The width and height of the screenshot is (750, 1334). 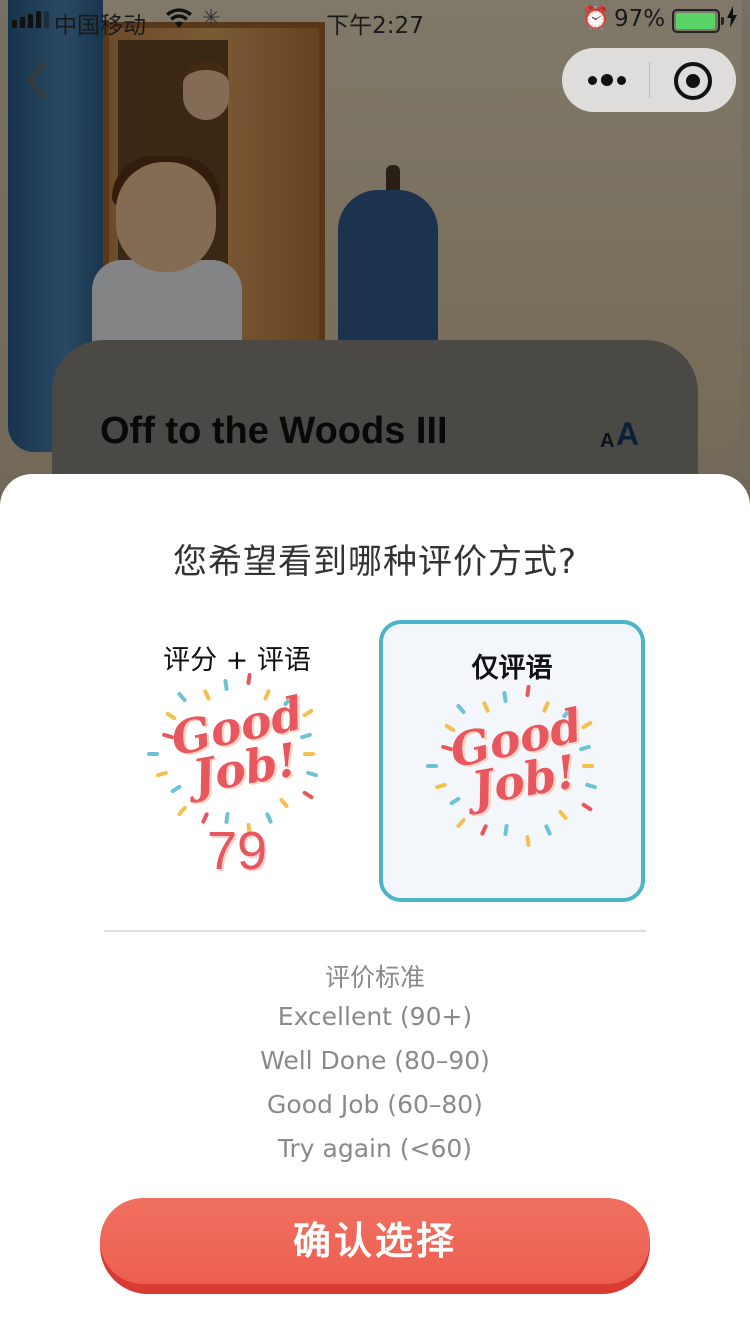 I want to click on option-label: 评分 + 评语, so click(x=237, y=660).